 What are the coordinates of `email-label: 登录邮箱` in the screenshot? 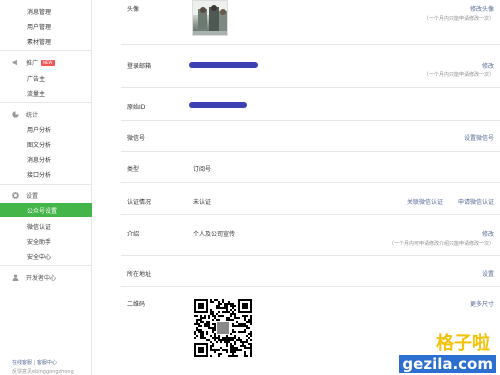 It's located at (139, 66).